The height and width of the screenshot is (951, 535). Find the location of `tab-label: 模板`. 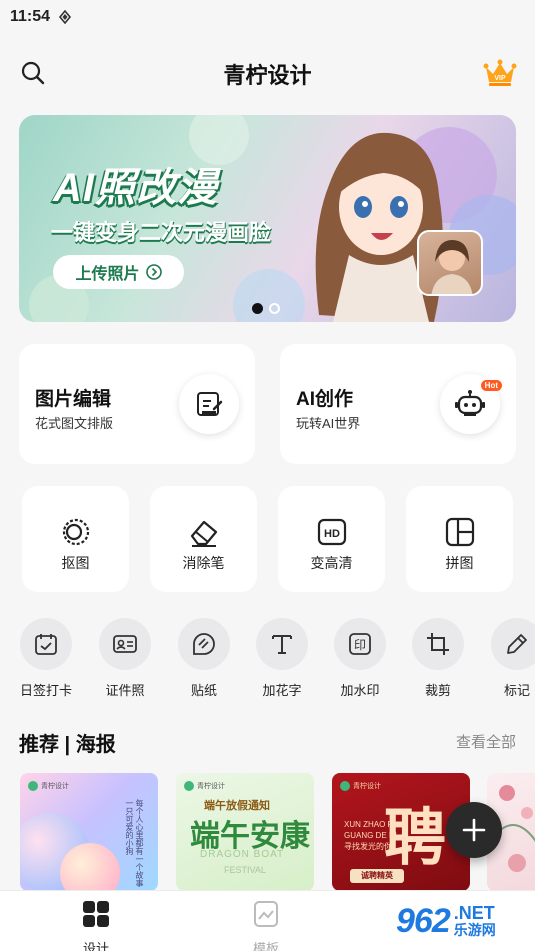

tab-label: 模板 is located at coordinates (265, 946).